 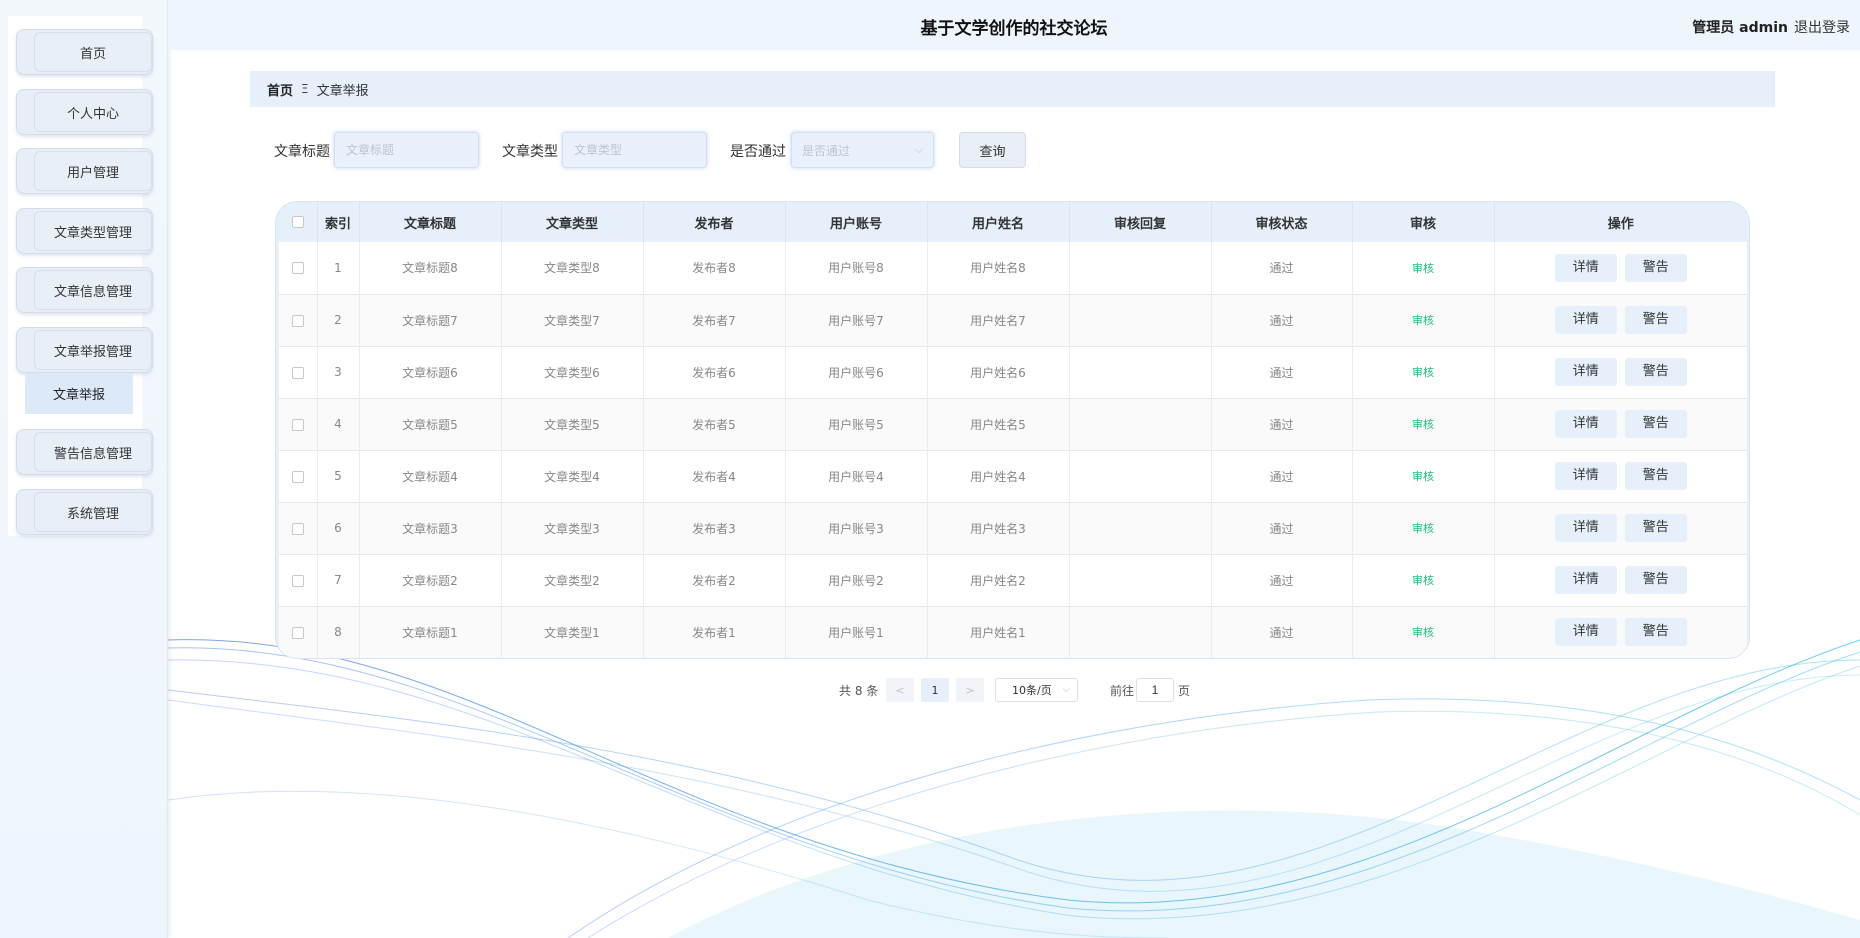 I want to click on page-number-button: 1, so click(x=935, y=690).